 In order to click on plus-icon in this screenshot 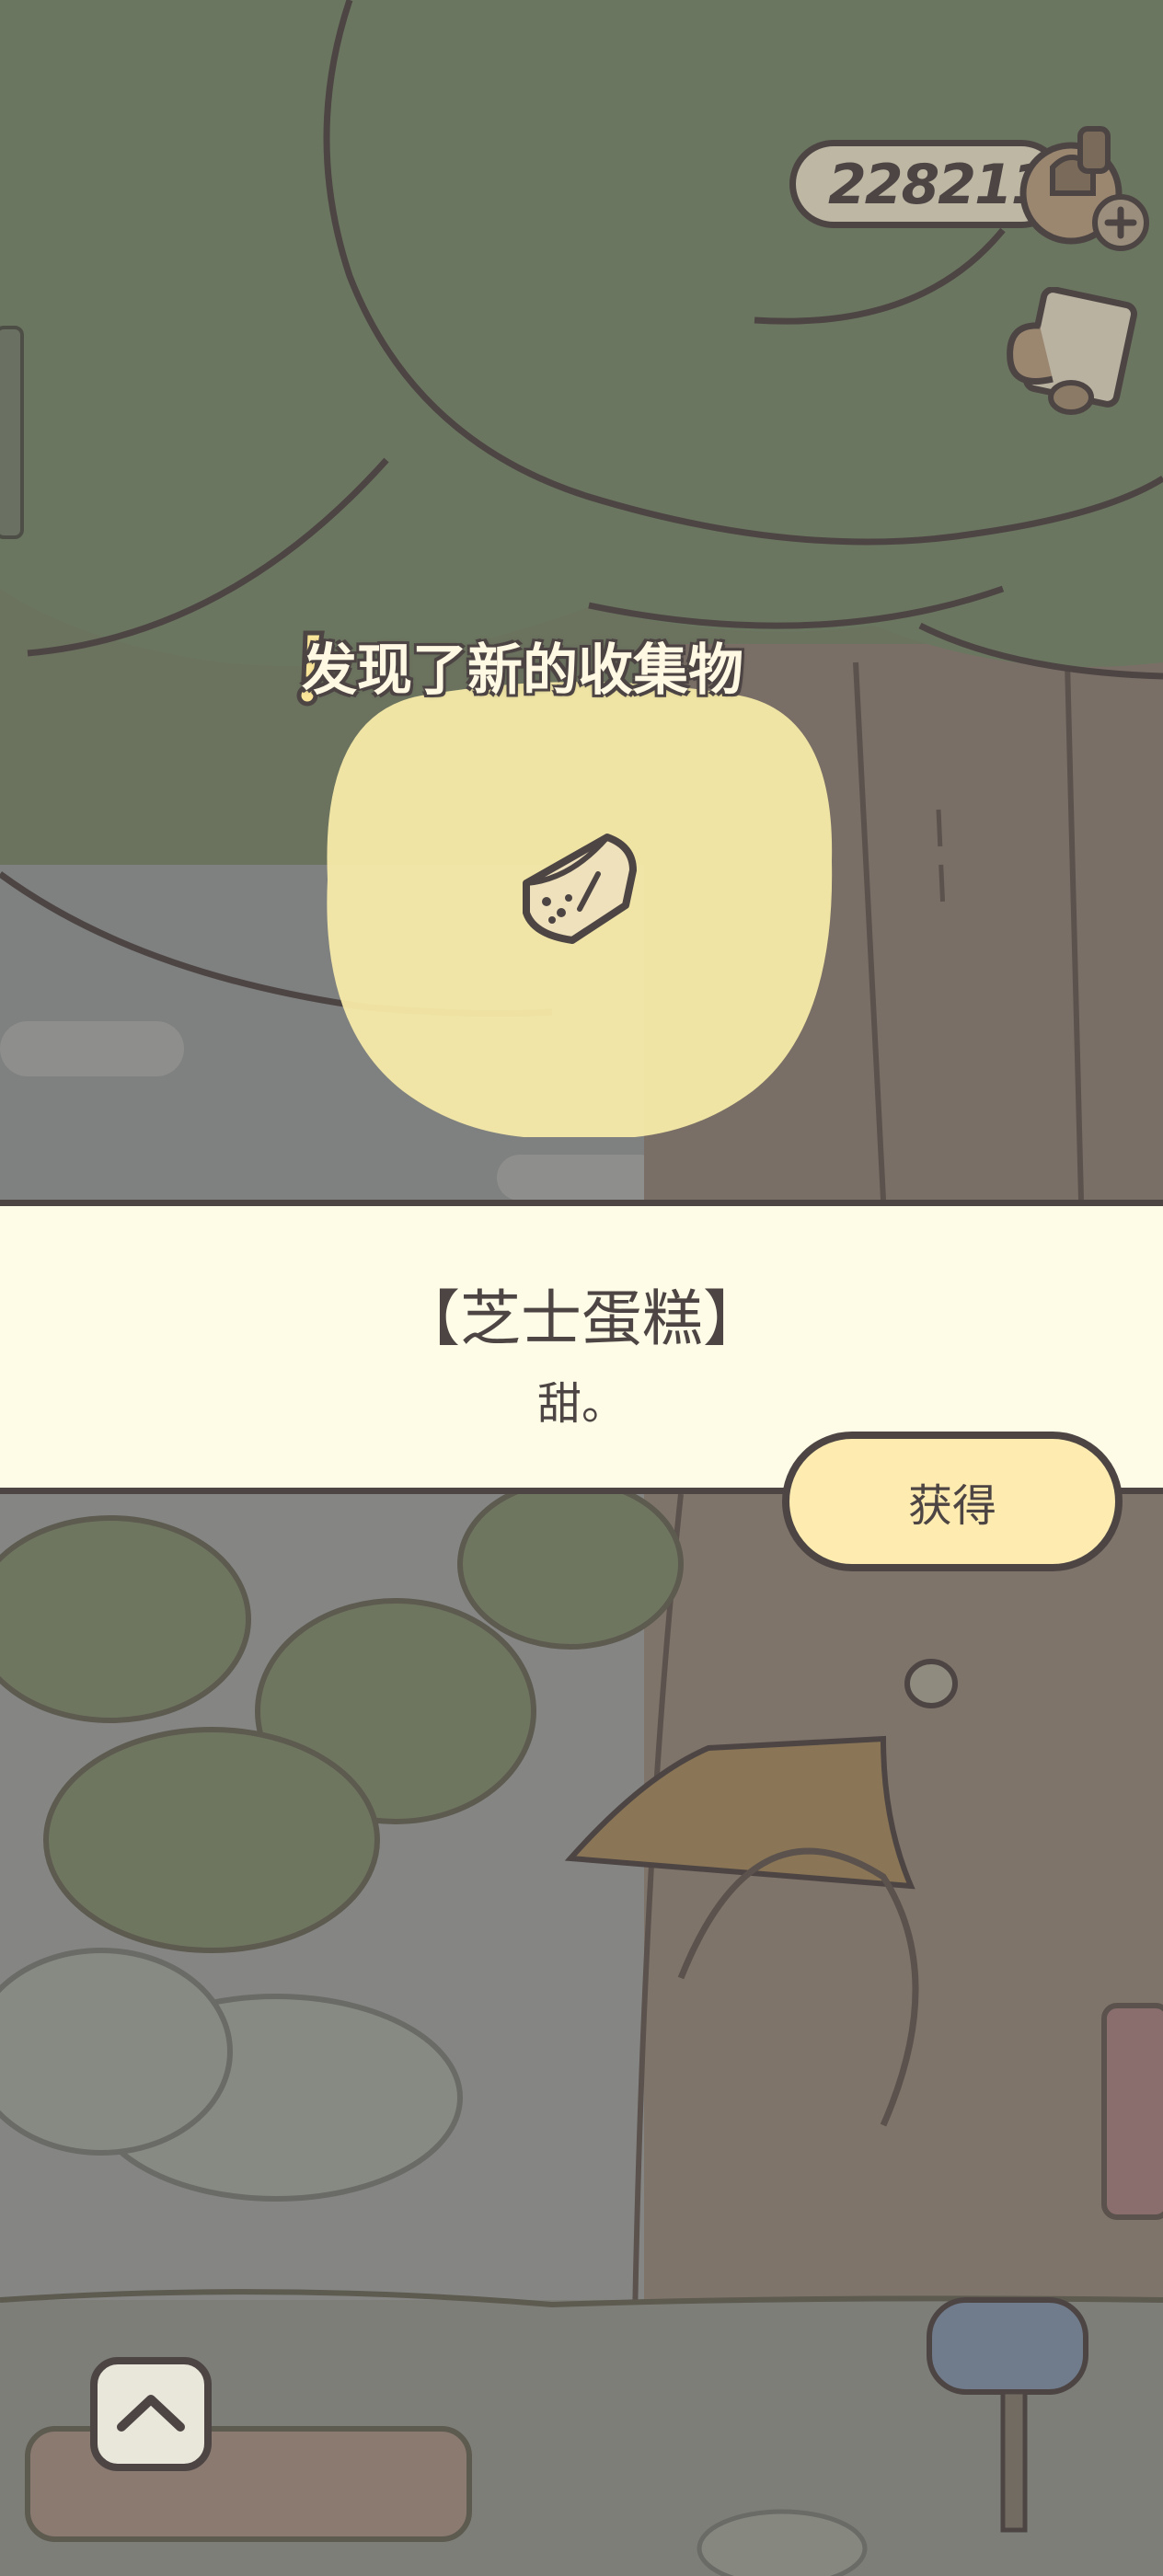, I will do `click(1120, 222)`.